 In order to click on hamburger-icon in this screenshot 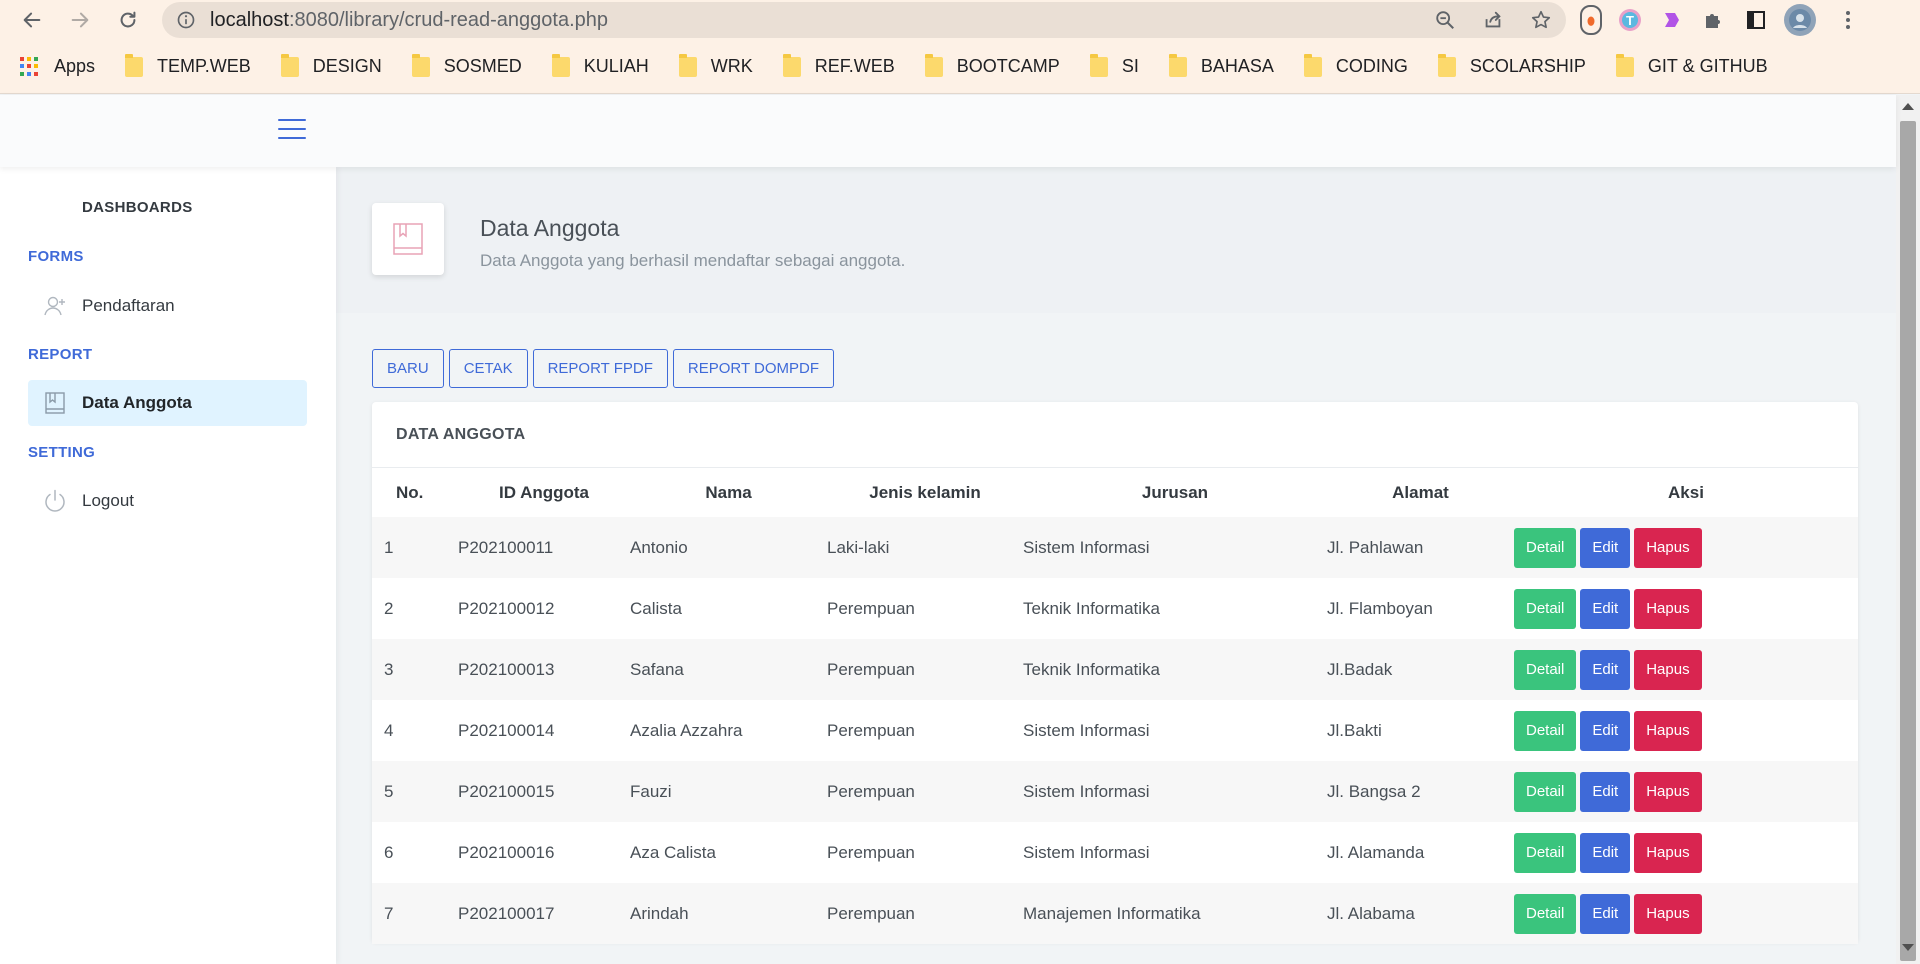, I will do `click(292, 129)`.